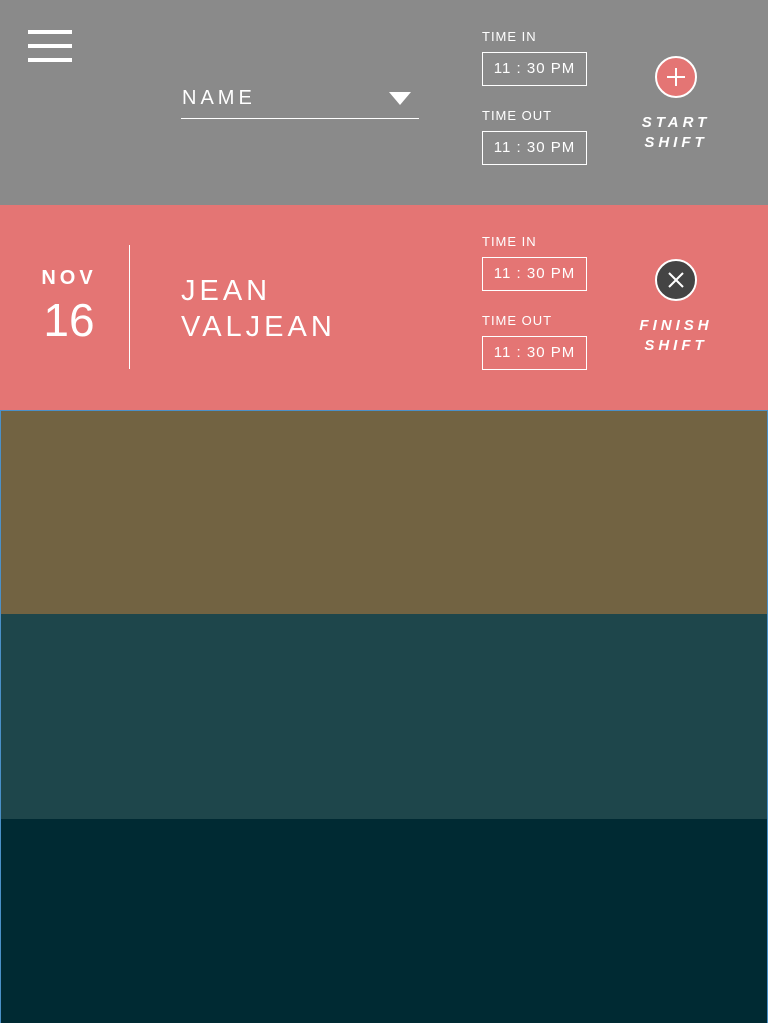  I want to click on name-dropdown-label: NAME, so click(219, 98).